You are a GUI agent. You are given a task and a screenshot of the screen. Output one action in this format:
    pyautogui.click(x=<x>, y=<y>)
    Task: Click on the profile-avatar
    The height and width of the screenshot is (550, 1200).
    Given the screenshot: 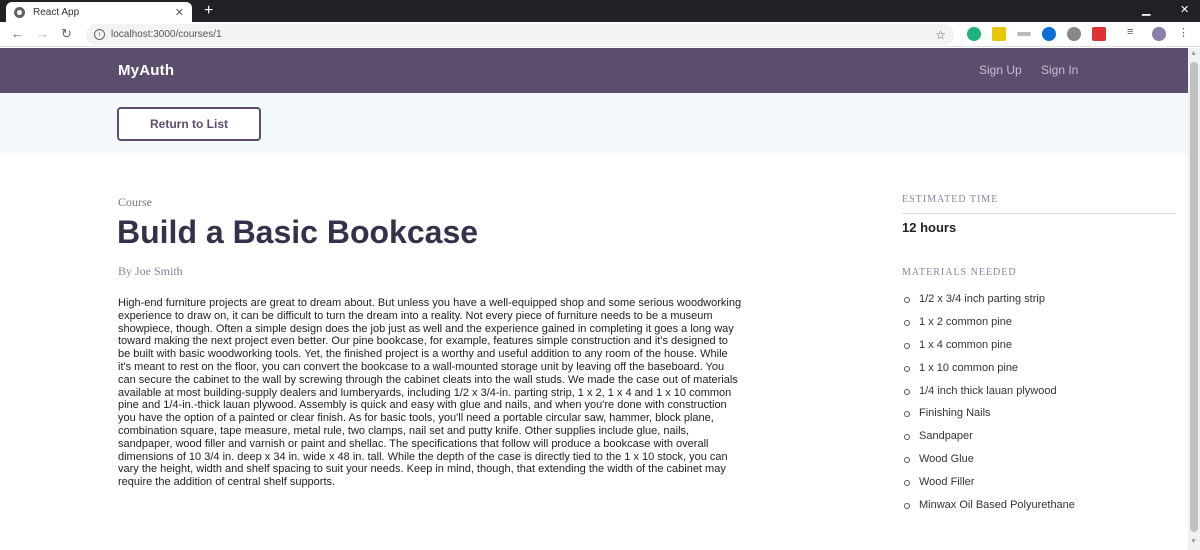 What is the action you would take?
    pyautogui.click(x=1159, y=34)
    